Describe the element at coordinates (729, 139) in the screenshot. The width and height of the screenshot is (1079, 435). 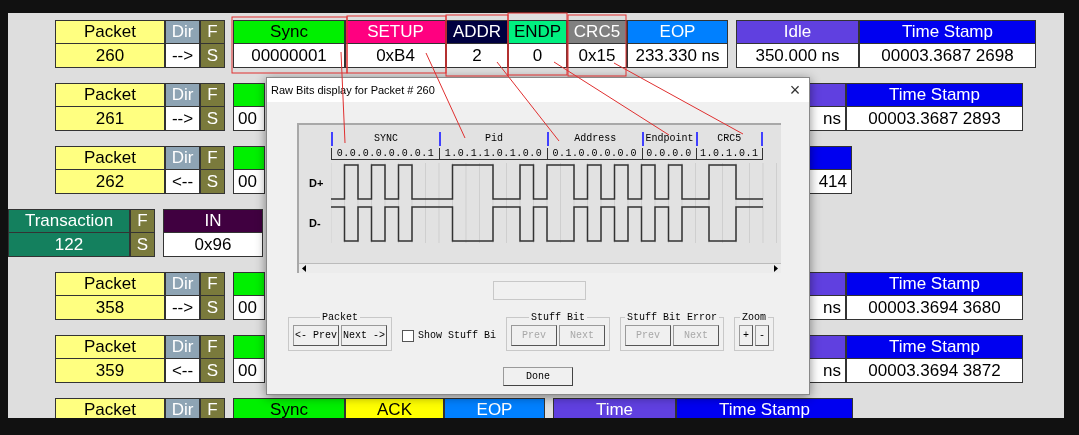
I see `field-label: CRC5` at that location.